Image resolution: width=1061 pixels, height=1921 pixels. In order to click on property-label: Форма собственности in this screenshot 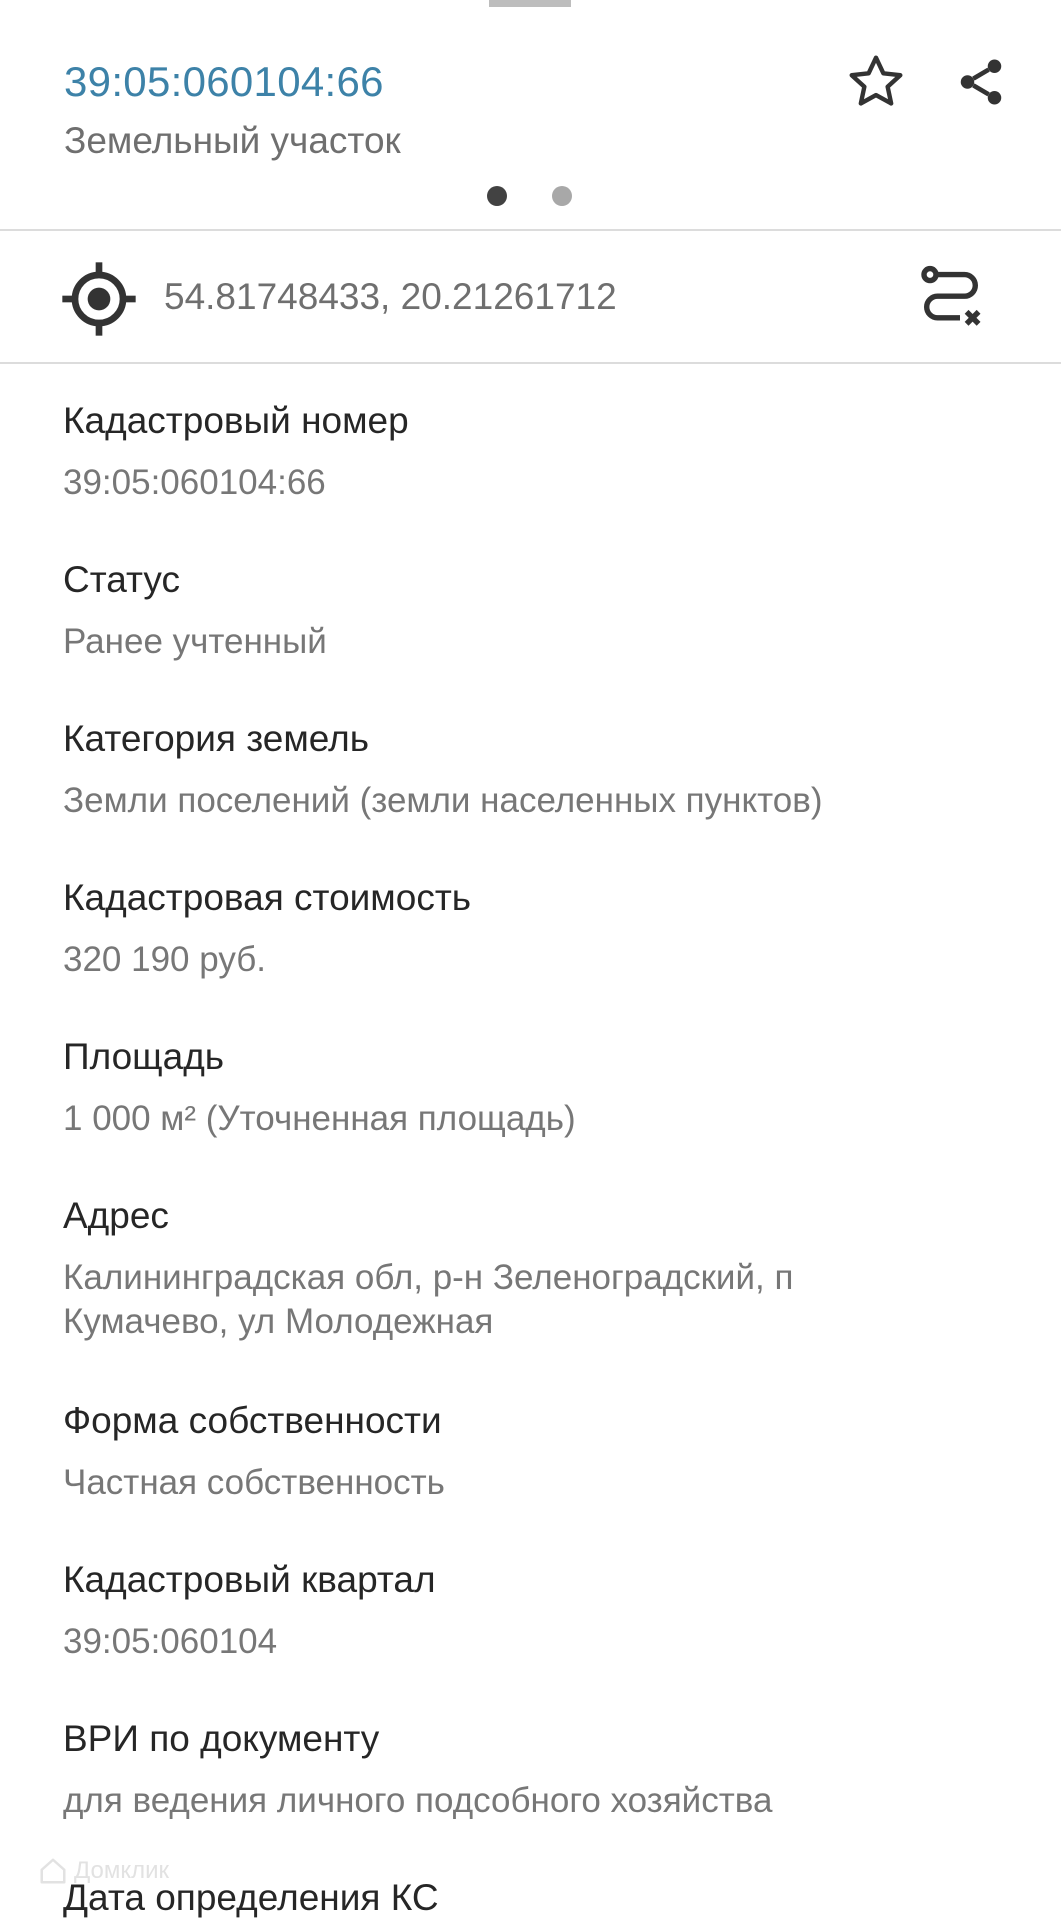, I will do `click(252, 1420)`.